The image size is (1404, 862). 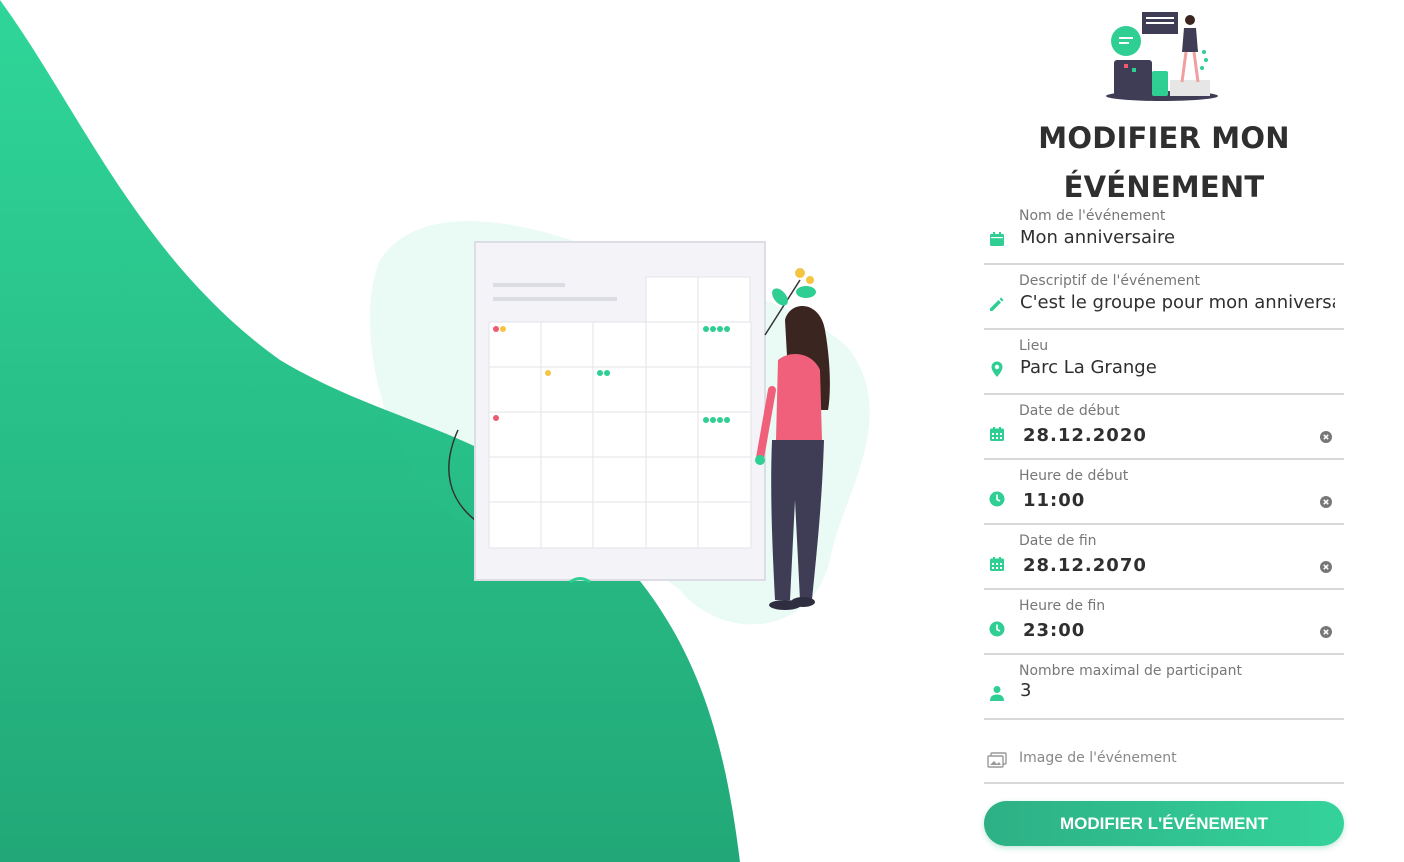 What do you see at coordinates (1098, 758) in the screenshot?
I see `image-upload-label: Image de l'événement` at bounding box center [1098, 758].